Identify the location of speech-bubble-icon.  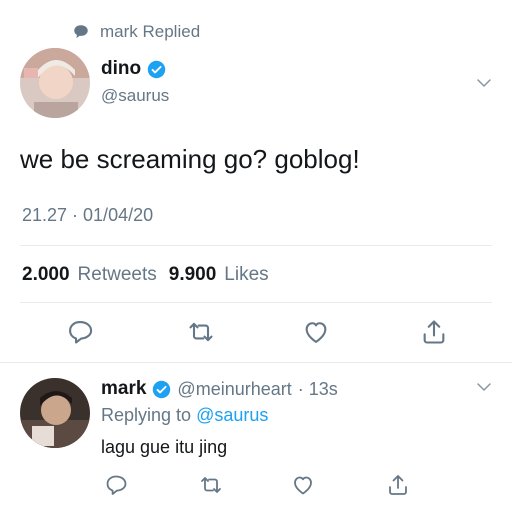
(81, 31).